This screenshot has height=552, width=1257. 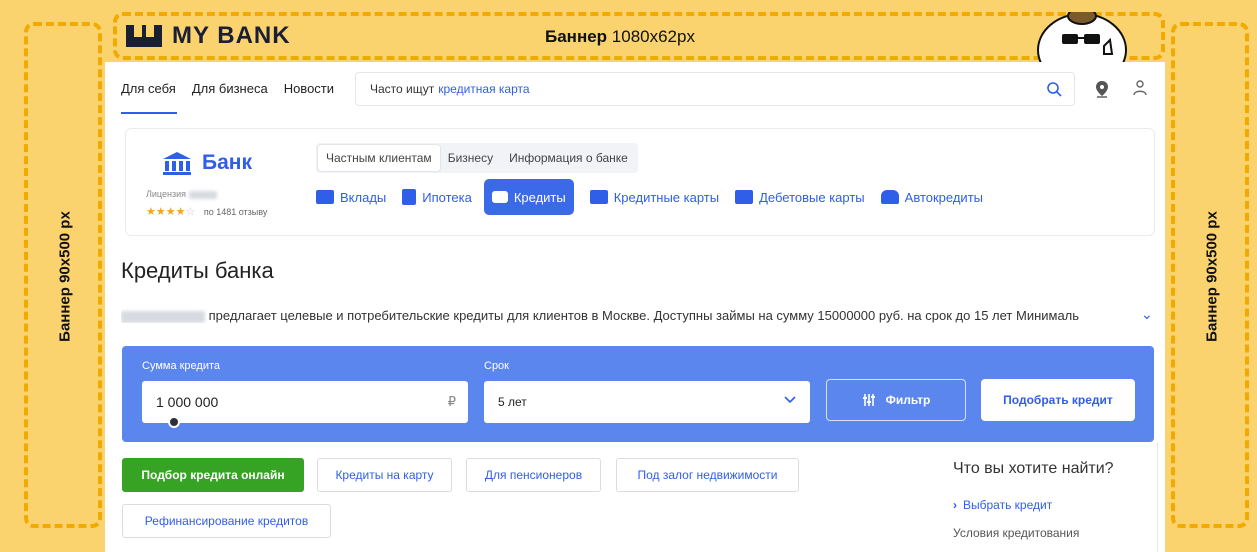 I want to click on amount-label: Сумма кредита, so click(x=181, y=366).